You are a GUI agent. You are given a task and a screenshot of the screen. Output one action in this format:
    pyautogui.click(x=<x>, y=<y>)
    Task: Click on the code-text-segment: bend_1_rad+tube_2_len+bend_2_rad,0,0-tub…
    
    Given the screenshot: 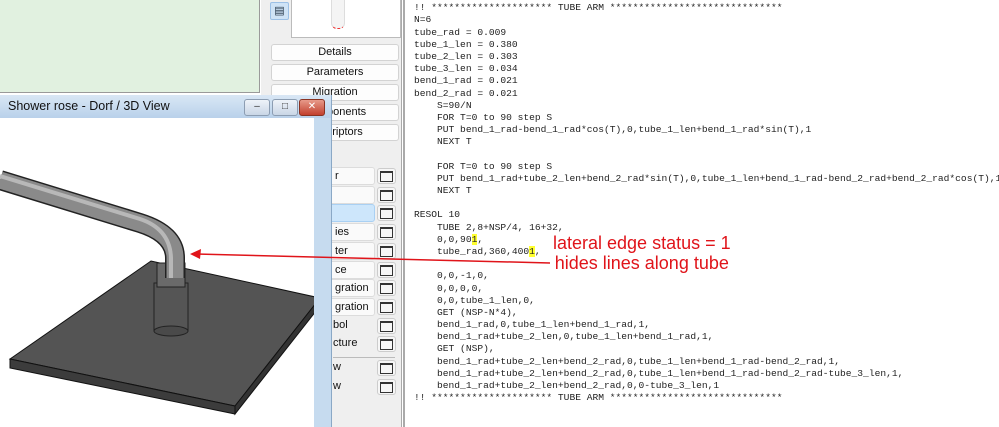 What is the action you would take?
    pyautogui.click(x=567, y=385)
    